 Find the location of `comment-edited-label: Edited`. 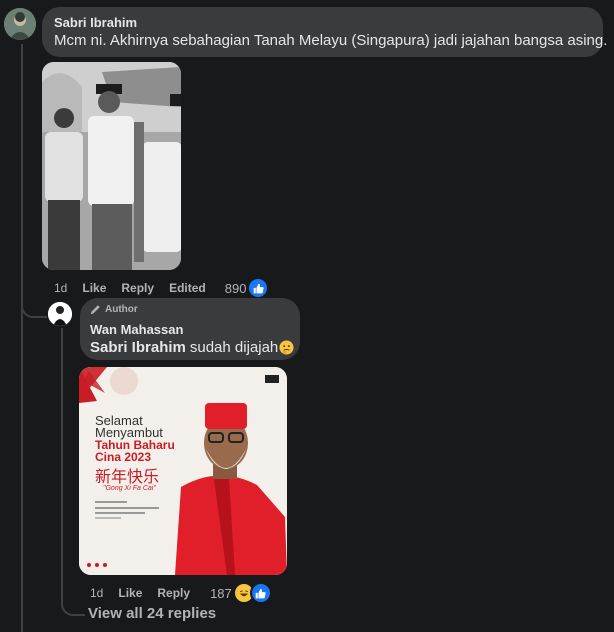

comment-edited-label: Edited is located at coordinates (187, 288).